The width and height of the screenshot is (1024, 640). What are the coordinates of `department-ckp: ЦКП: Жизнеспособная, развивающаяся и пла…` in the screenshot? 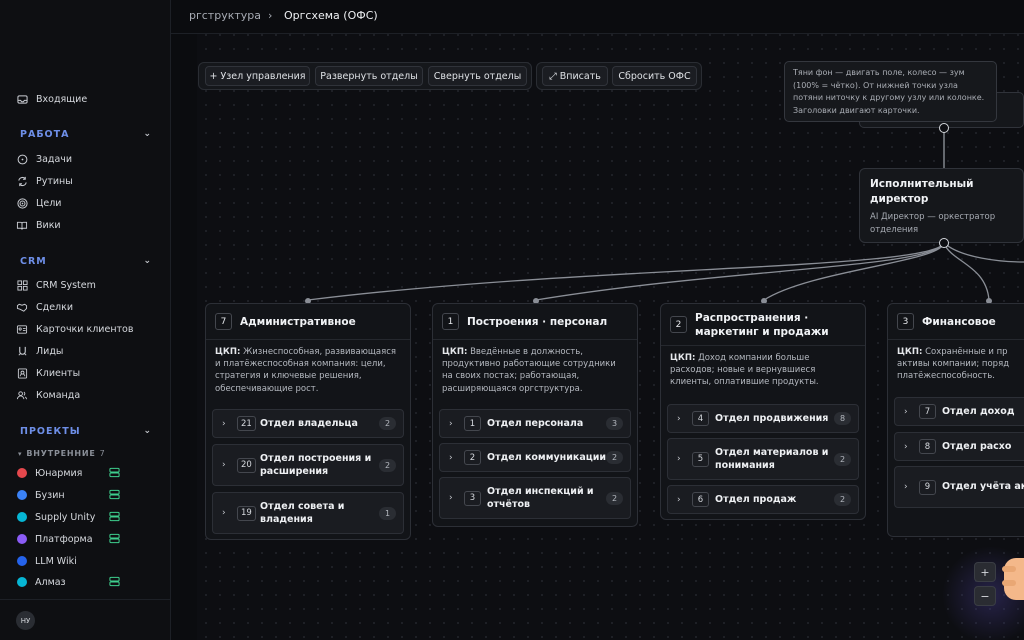 It's located at (308, 372).